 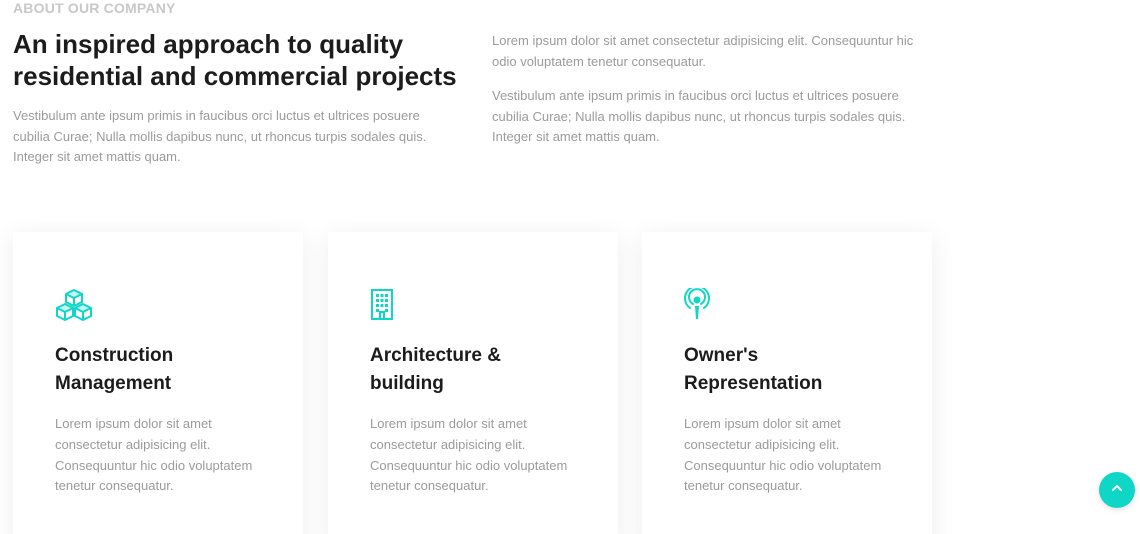 What do you see at coordinates (703, 305) in the screenshot?
I see `podcast-icon` at bounding box center [703, 305].